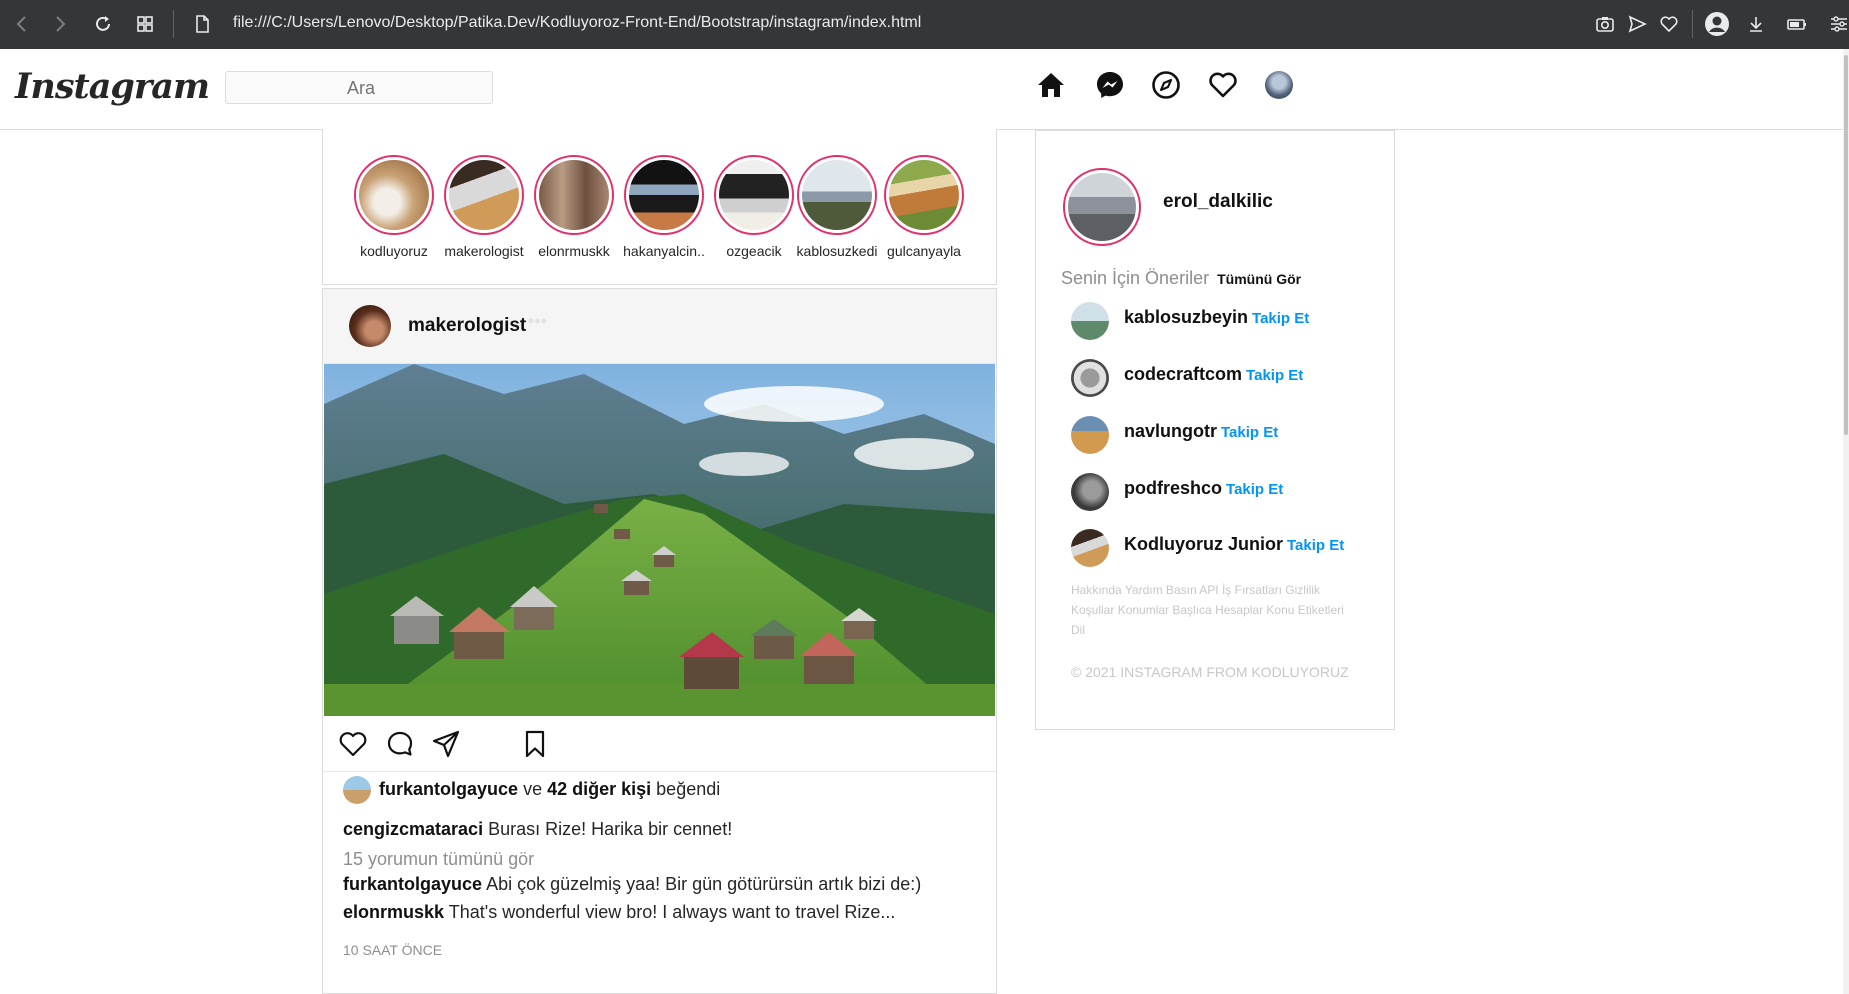 Image resolution: width=1849 pixels, height=994 pixels. Describe the element at coordinates (1186, 317) in the screenshot. I see `suggestion-username: kablosuzbeyin` at that location.